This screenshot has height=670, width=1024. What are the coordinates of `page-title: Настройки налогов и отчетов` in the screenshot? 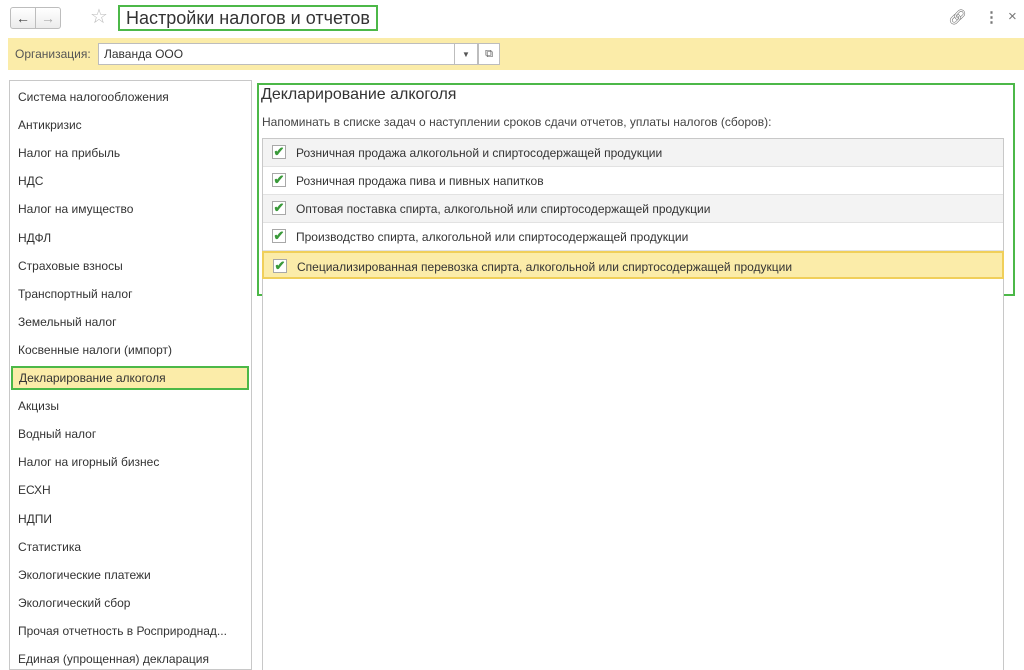 It's located at (248, 17).